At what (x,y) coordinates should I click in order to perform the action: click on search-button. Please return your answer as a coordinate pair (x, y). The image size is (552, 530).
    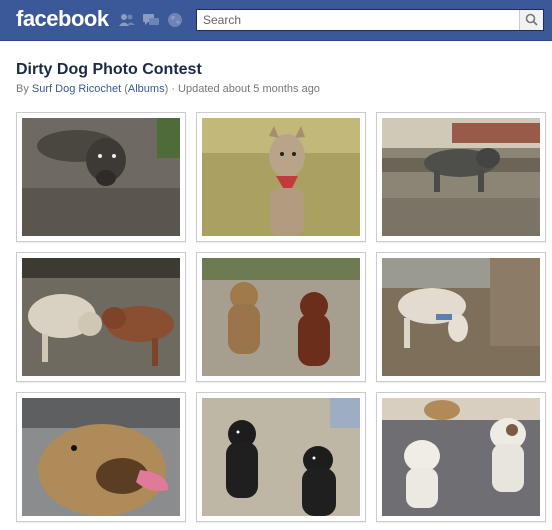
    Looking at the image, I should click on (531, 20).